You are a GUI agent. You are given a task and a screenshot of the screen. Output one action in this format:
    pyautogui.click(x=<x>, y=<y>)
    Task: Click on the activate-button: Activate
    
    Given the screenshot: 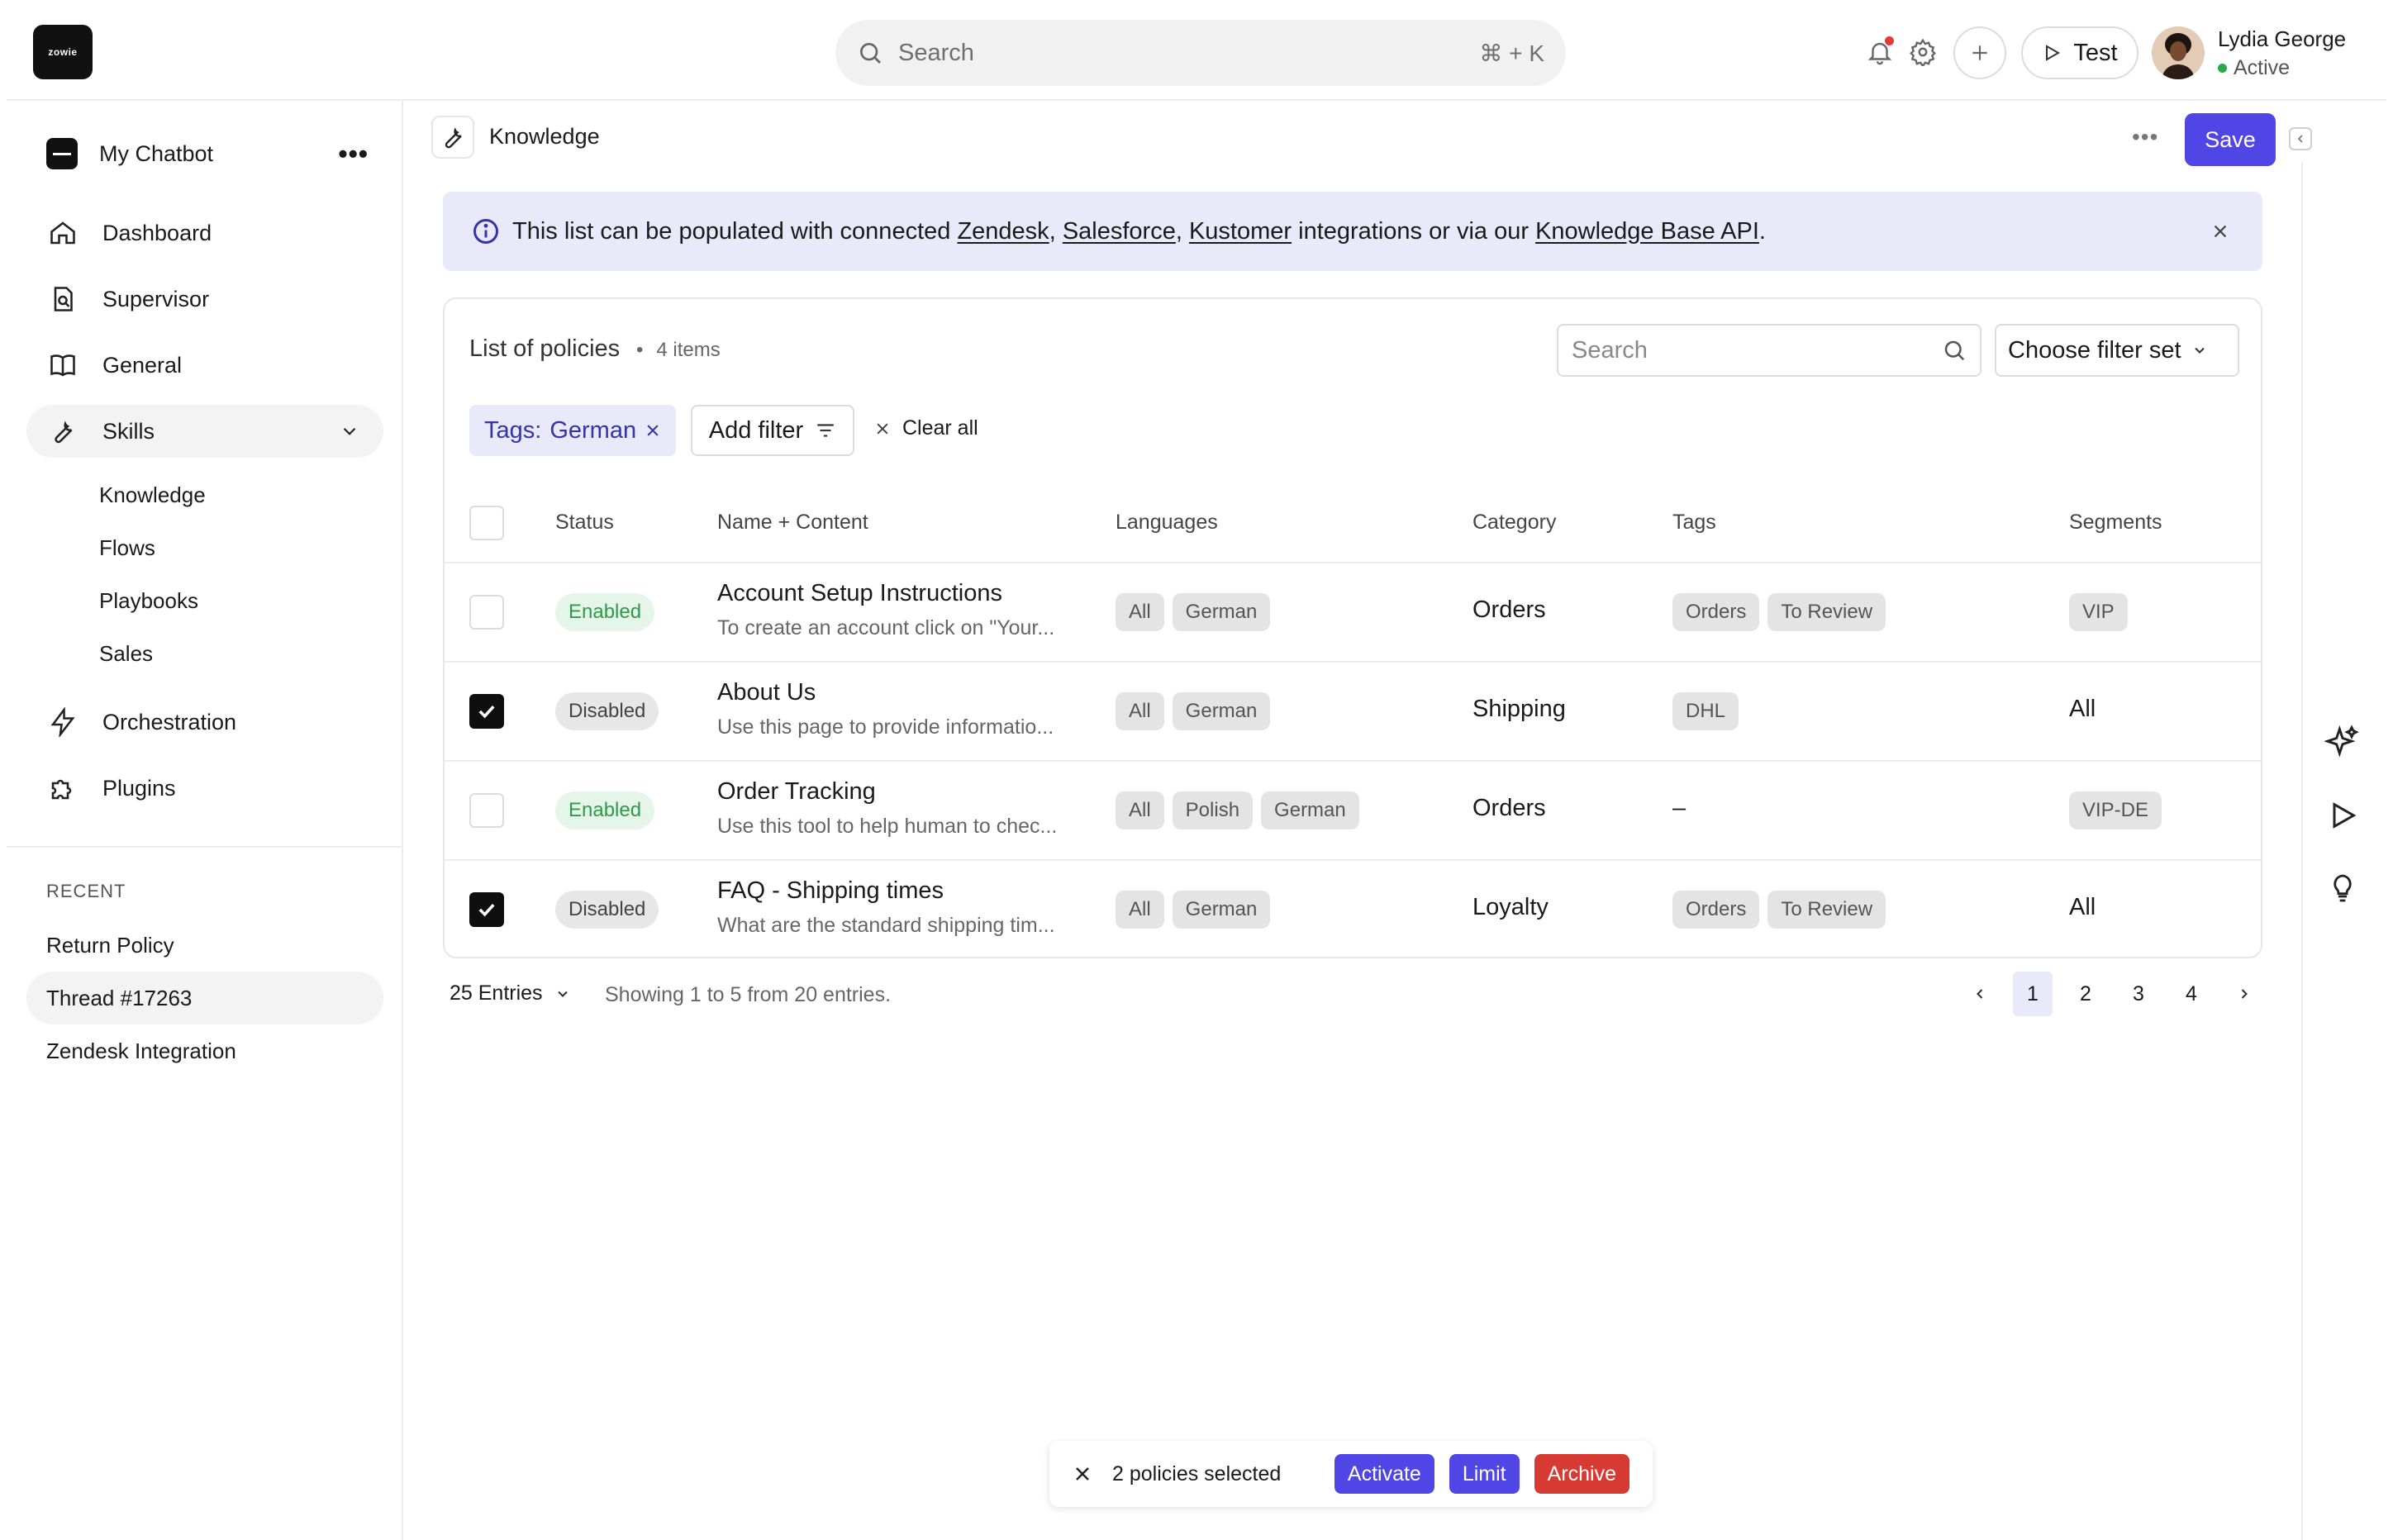 What is the action you would take?
    pyautogui.click(x=1384, y=1474)
    